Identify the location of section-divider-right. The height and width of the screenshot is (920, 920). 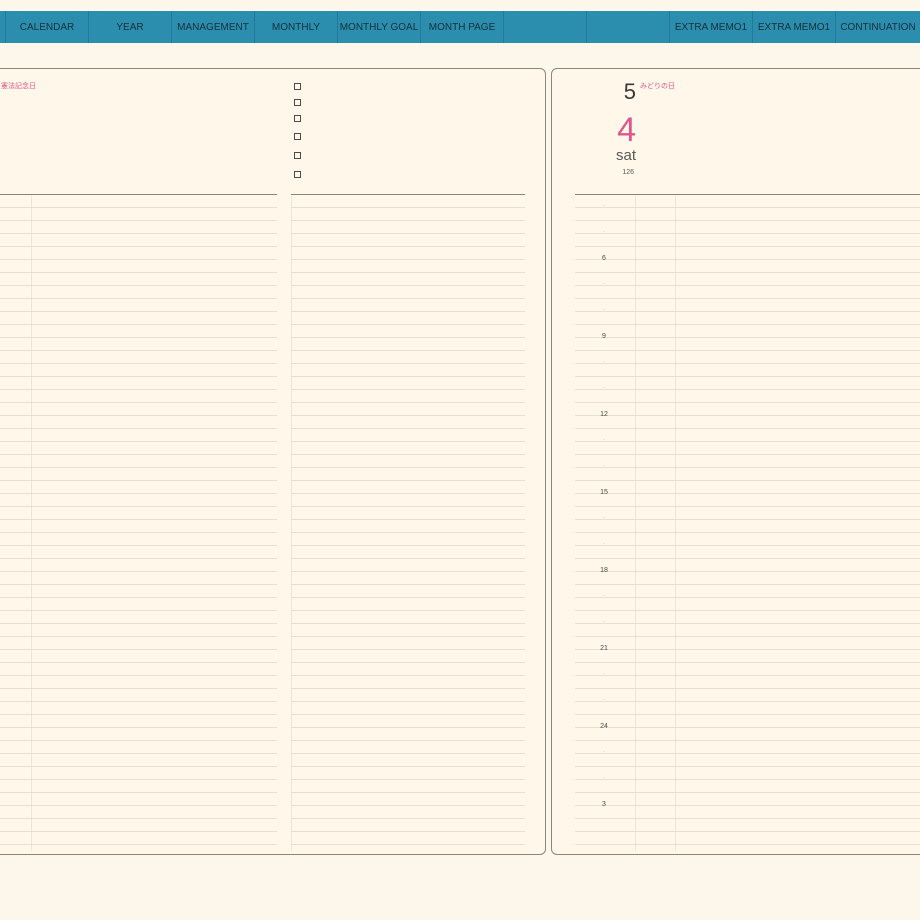
(747, 194).